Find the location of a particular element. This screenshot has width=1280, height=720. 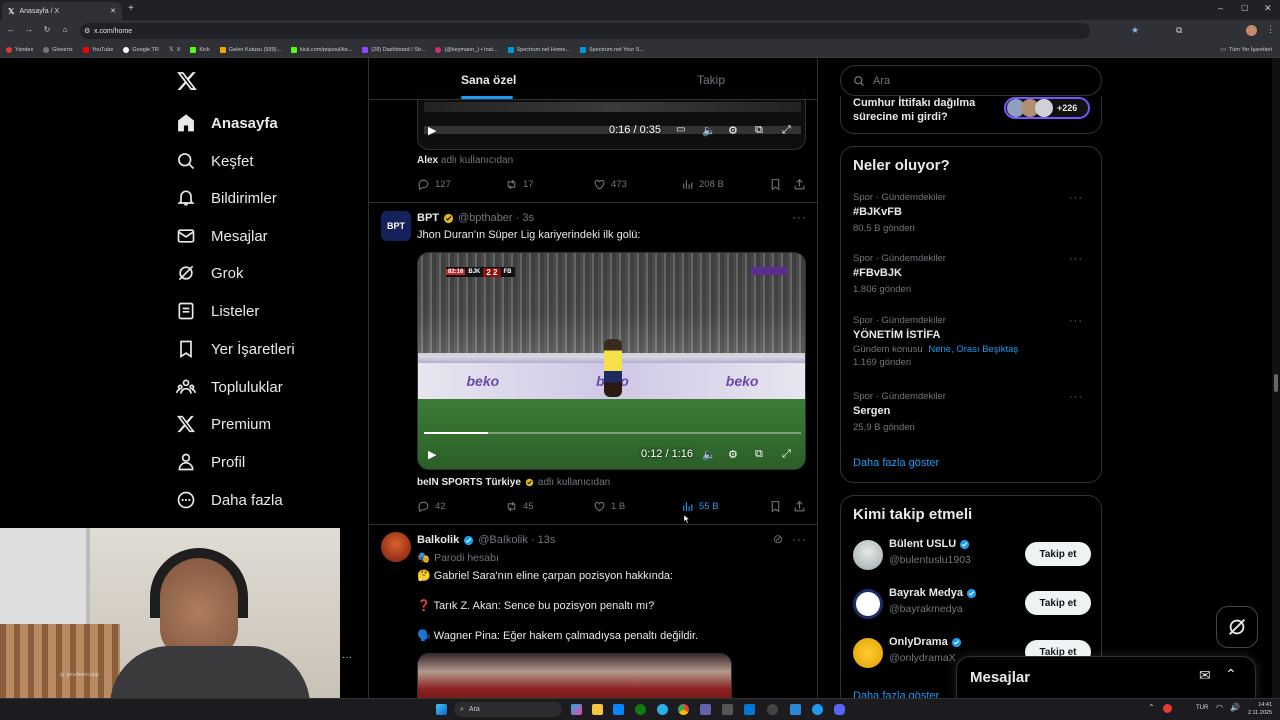

store-icon is located at coordinates (618, 709).